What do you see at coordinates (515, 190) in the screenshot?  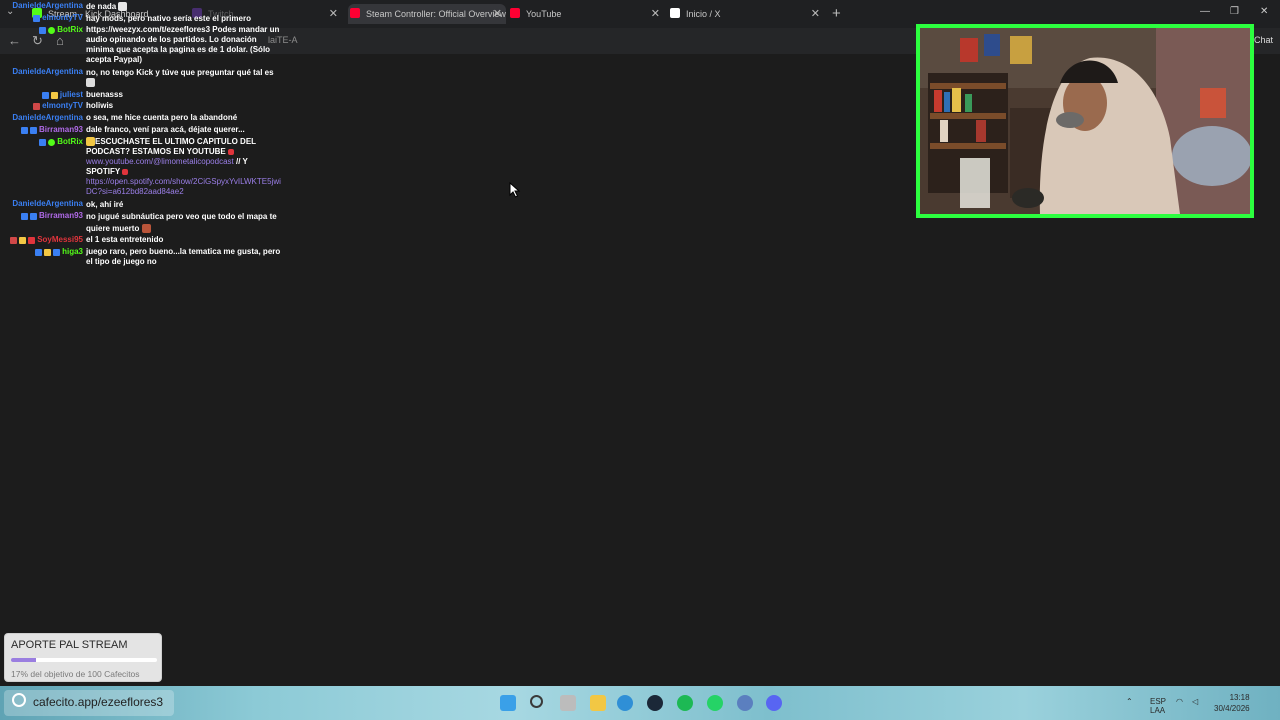 I see `mouse-cursor-icon` at bounding box center [515, 190].